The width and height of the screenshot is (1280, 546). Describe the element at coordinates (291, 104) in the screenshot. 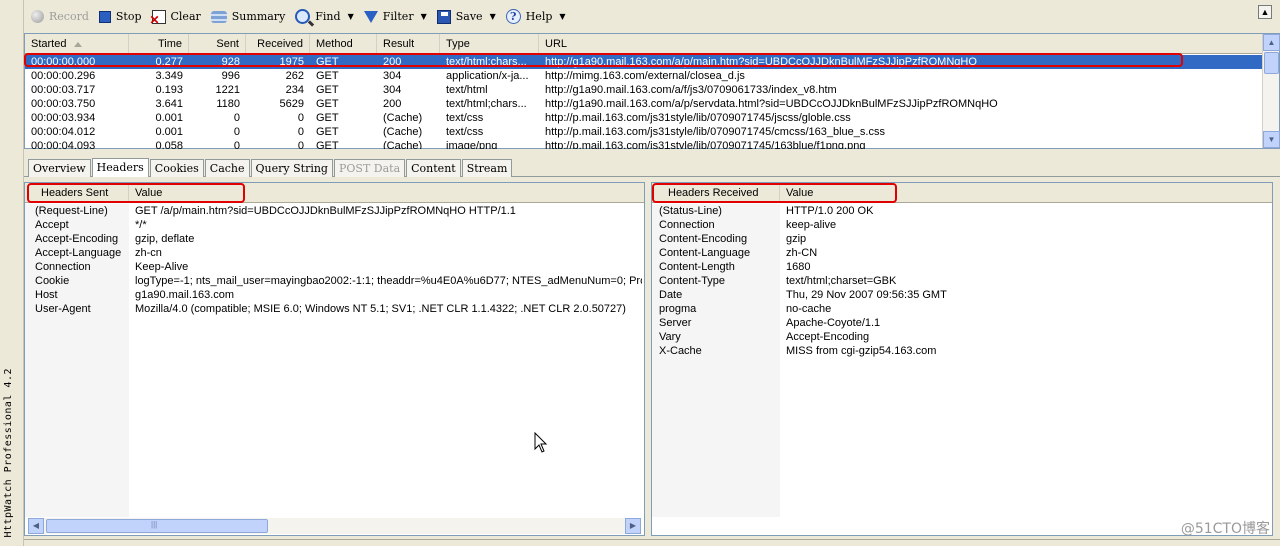

I see `cell-received: 5629` at that location.